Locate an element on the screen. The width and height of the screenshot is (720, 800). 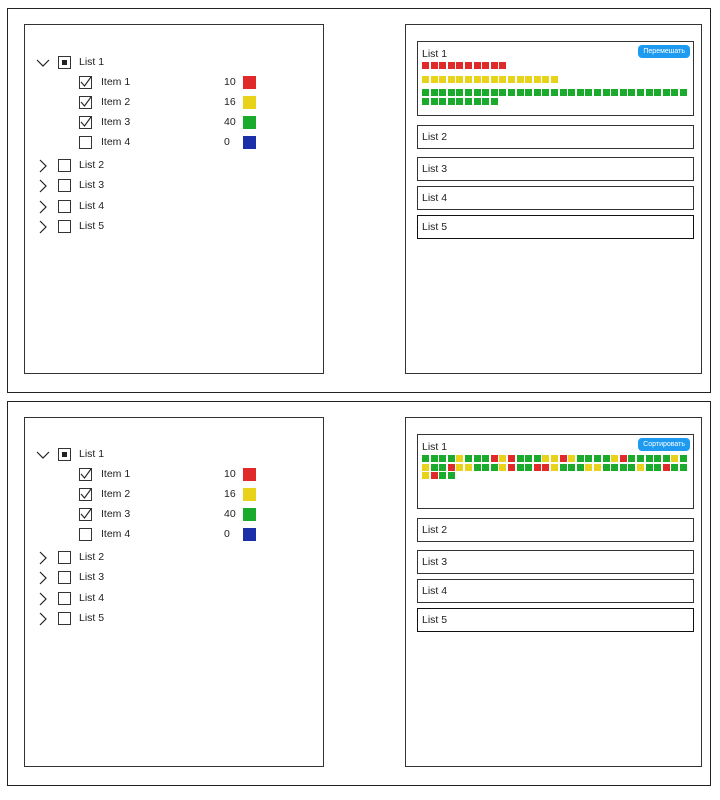
item3-color-swatch is located at coordinates (249, 122).